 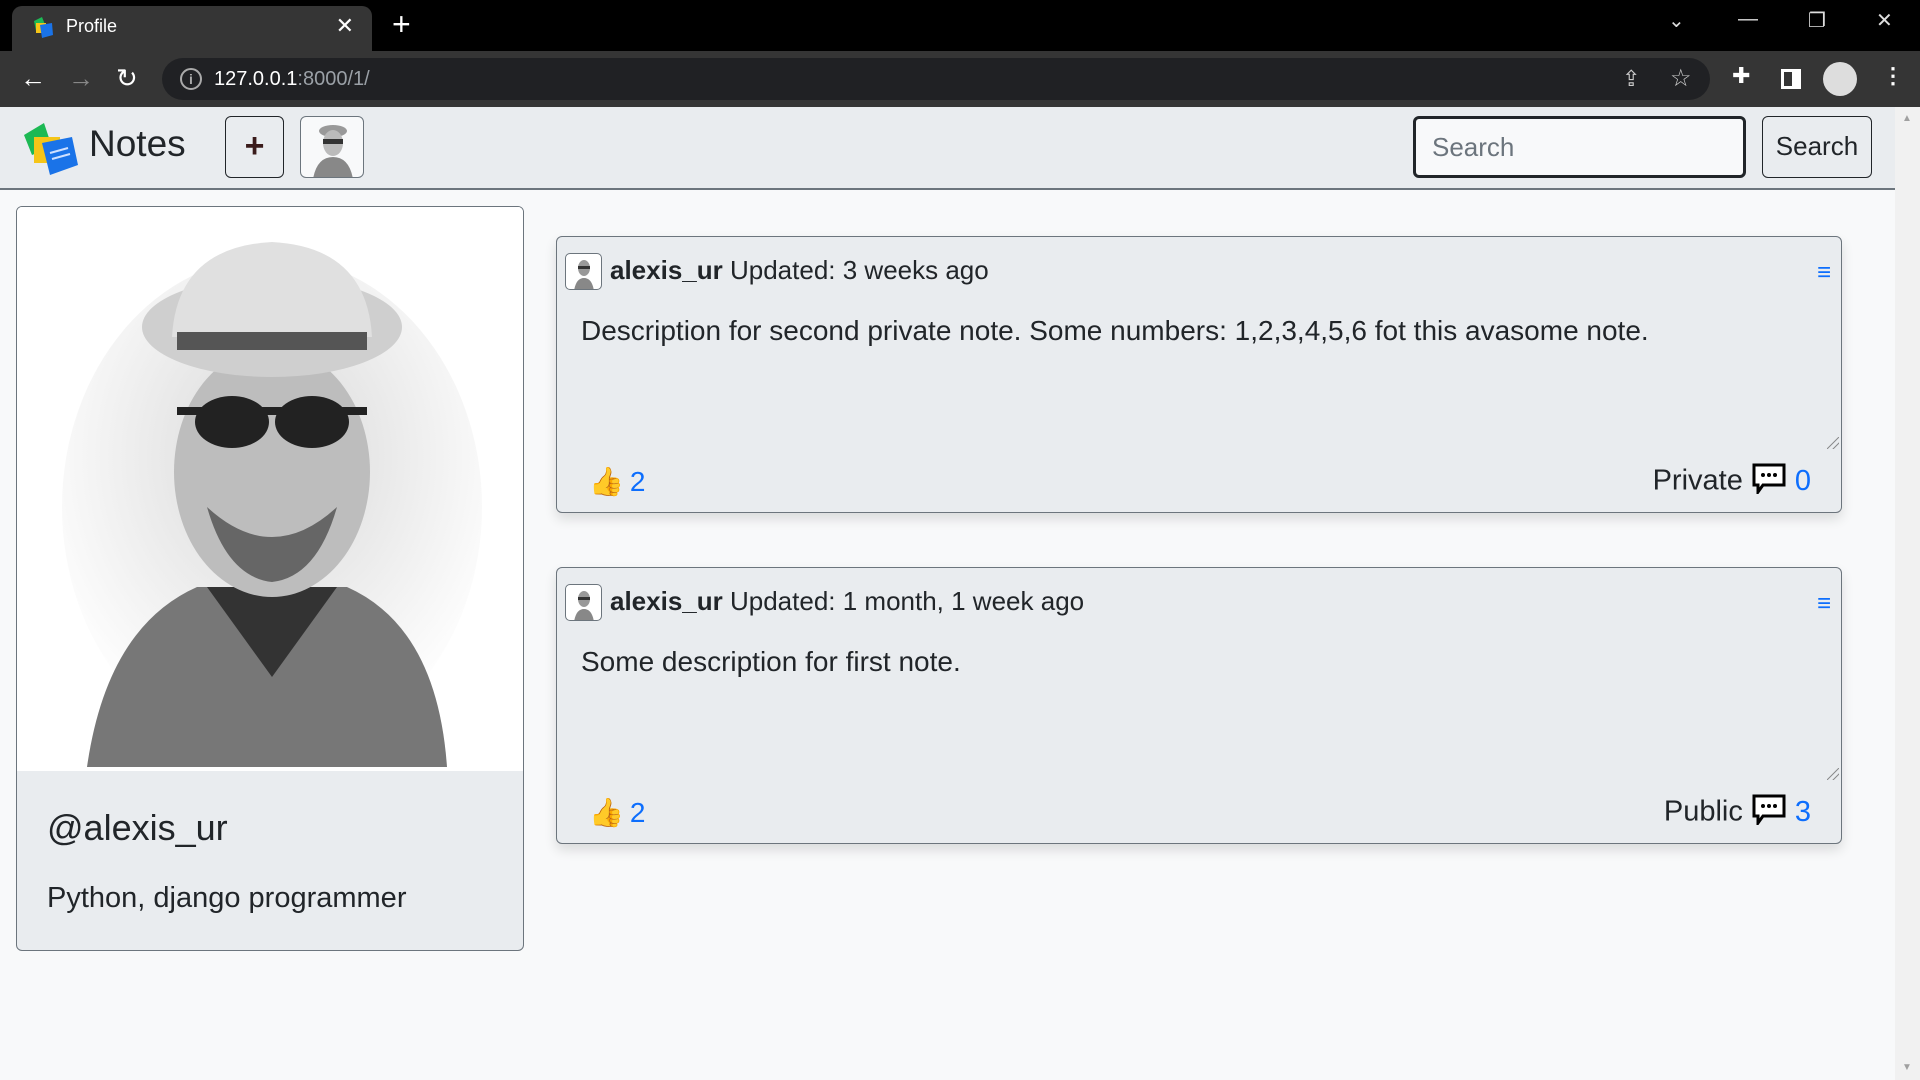 I want to click on profile-photo, so click(x=270, y=489).